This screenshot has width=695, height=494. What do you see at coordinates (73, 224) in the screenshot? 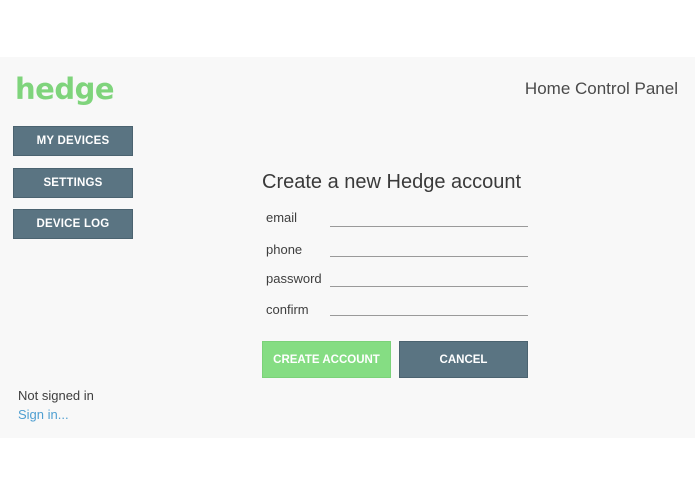
I see `device-log-button: DEVICE LOG` at bounding box center [73, 224].